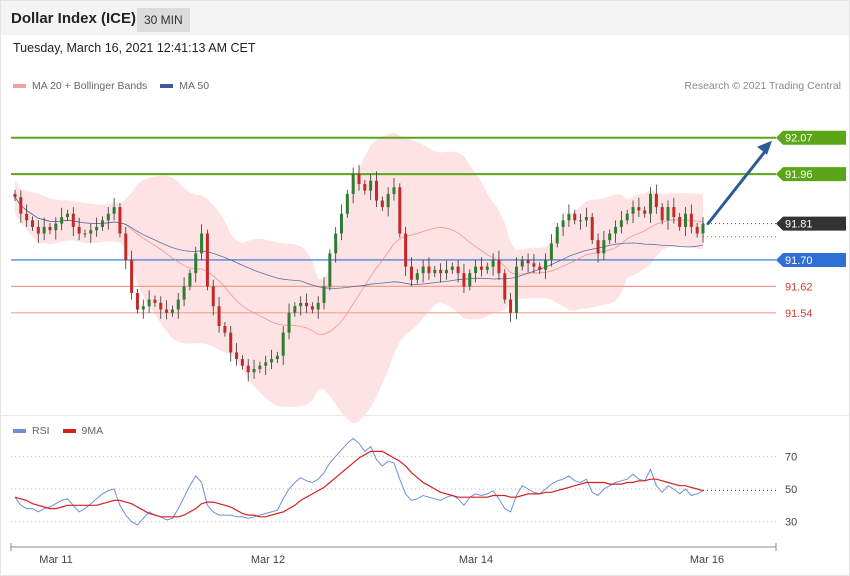 The image size is (850, 576). I want to click on forecast-arrow-shaft, so click(738, 186).